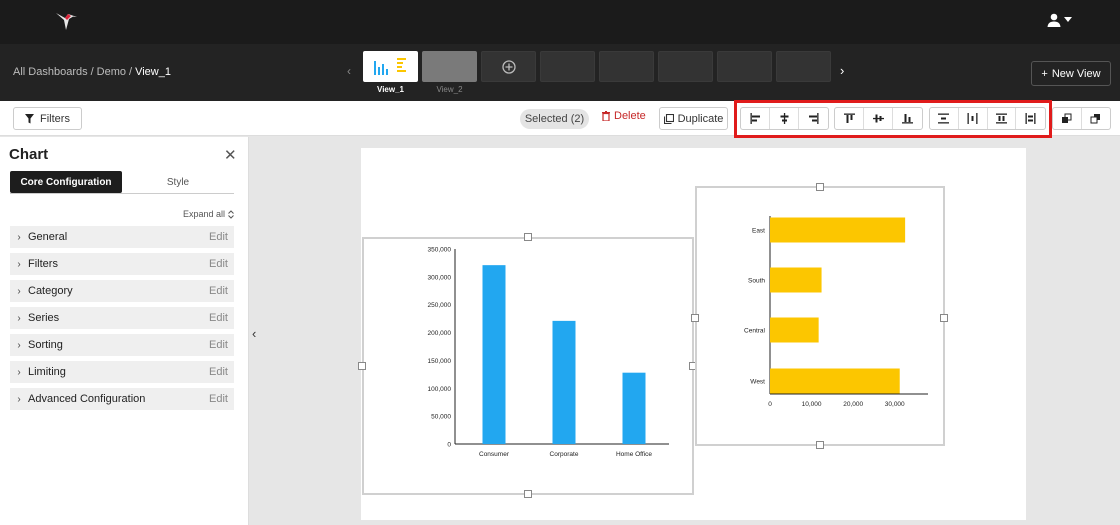 This screenshot has width=1120, height=525. I want to click on view-tab-label: View_2, so click(449, 89).